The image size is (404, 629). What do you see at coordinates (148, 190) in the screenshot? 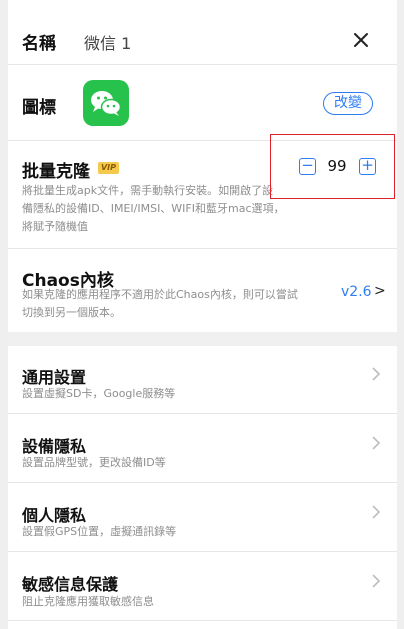
I see `batch-desc-line: 將批量生成apk文件，需手動執行安裝。如開啟了設` at bounding box center [148, 190].